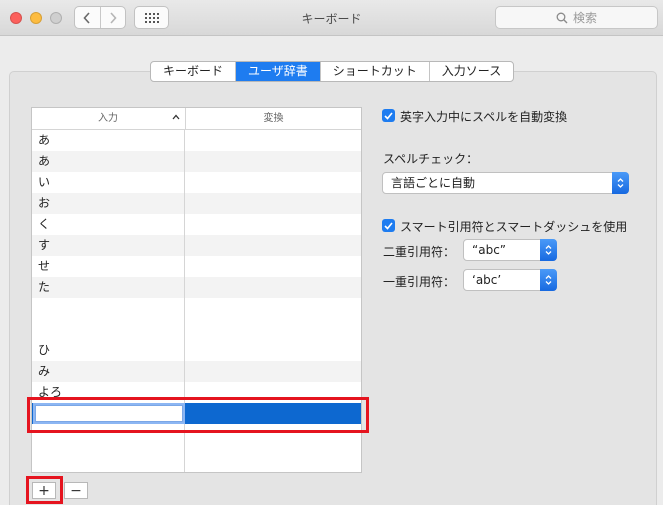 The height and width of the screenshot is (505, 663). Describe the element at coordinates (196, 203) in the screenshot. I see `table-row: お` at that location.